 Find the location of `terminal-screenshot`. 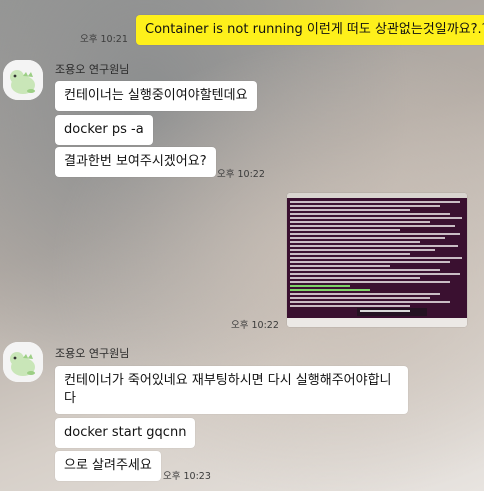

terminal-screenshot is located at coordinates (377, 260).